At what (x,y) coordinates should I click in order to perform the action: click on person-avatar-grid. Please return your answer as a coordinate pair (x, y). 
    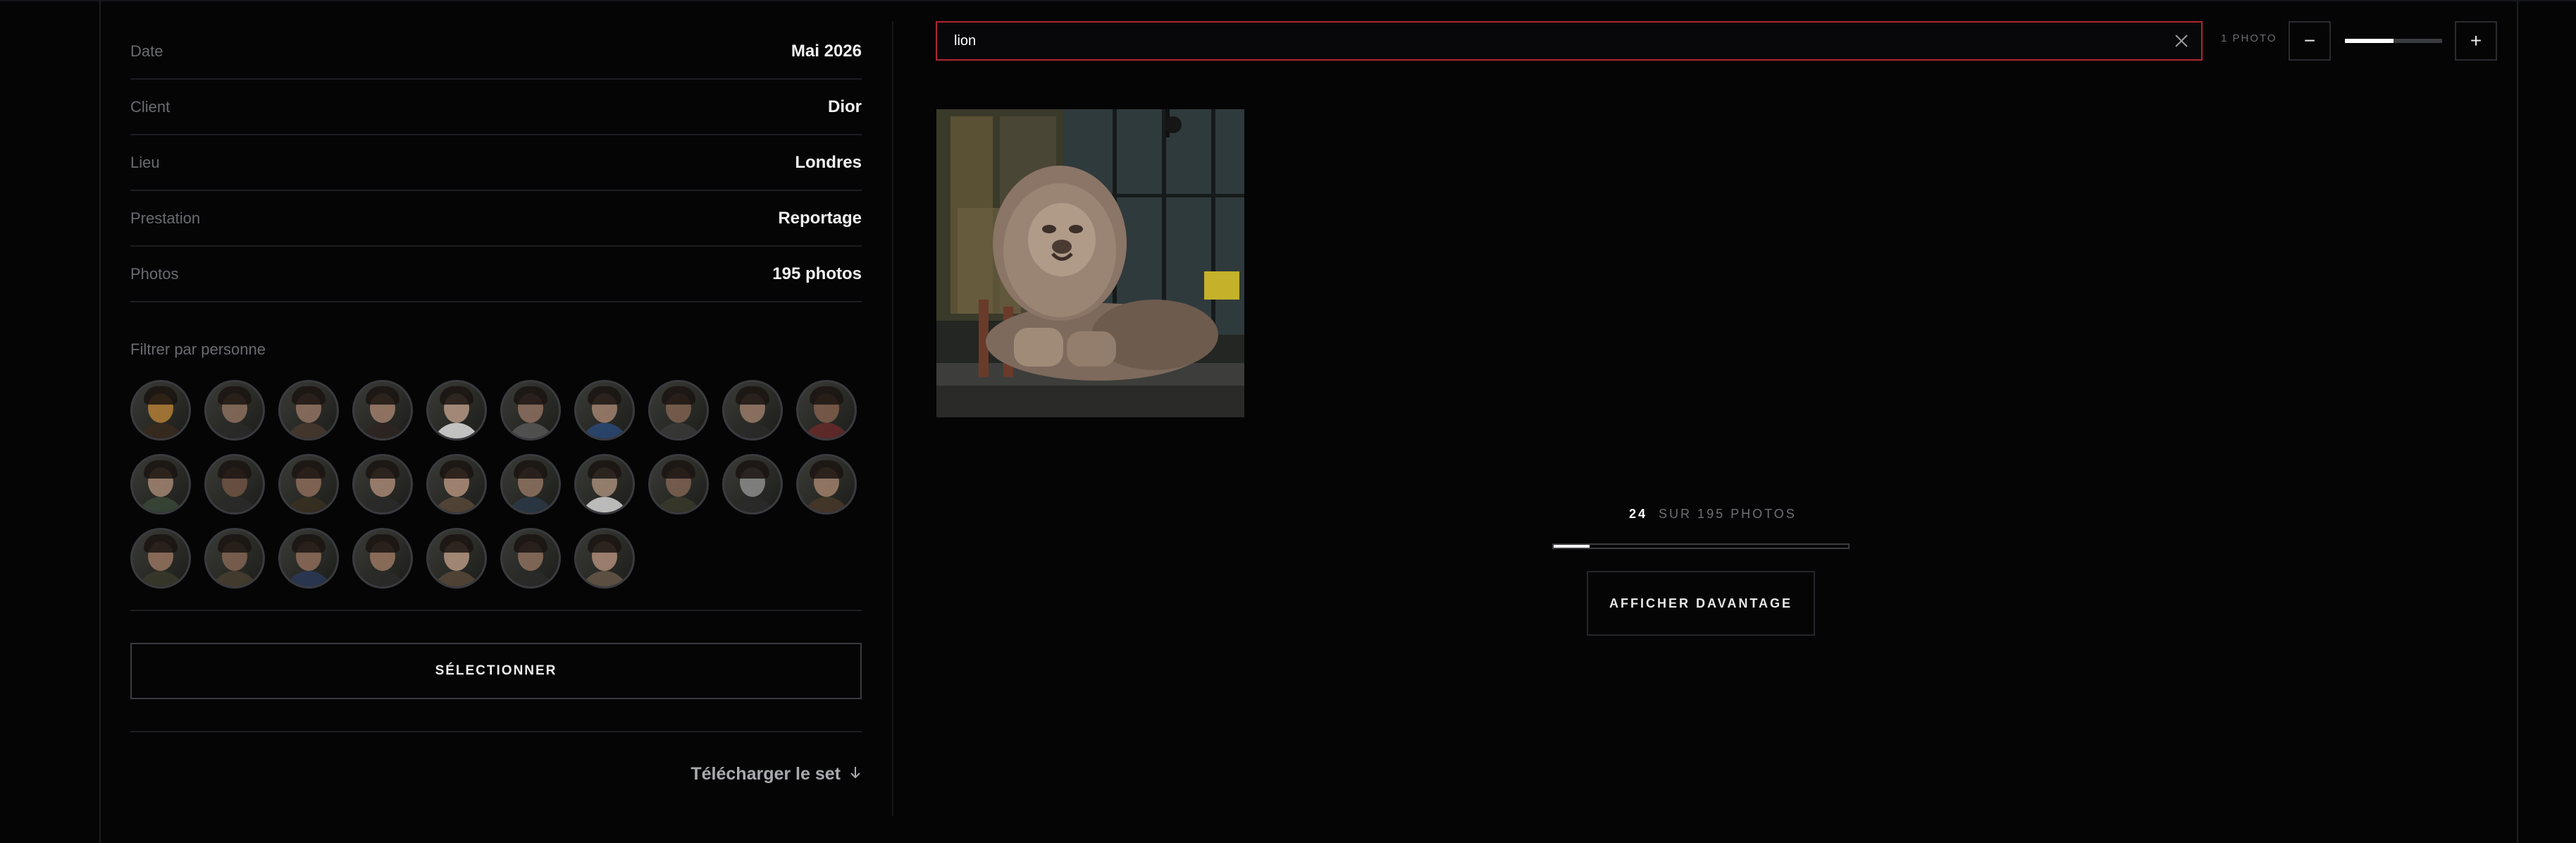
    Looking at the image, I should click on (496, 485).